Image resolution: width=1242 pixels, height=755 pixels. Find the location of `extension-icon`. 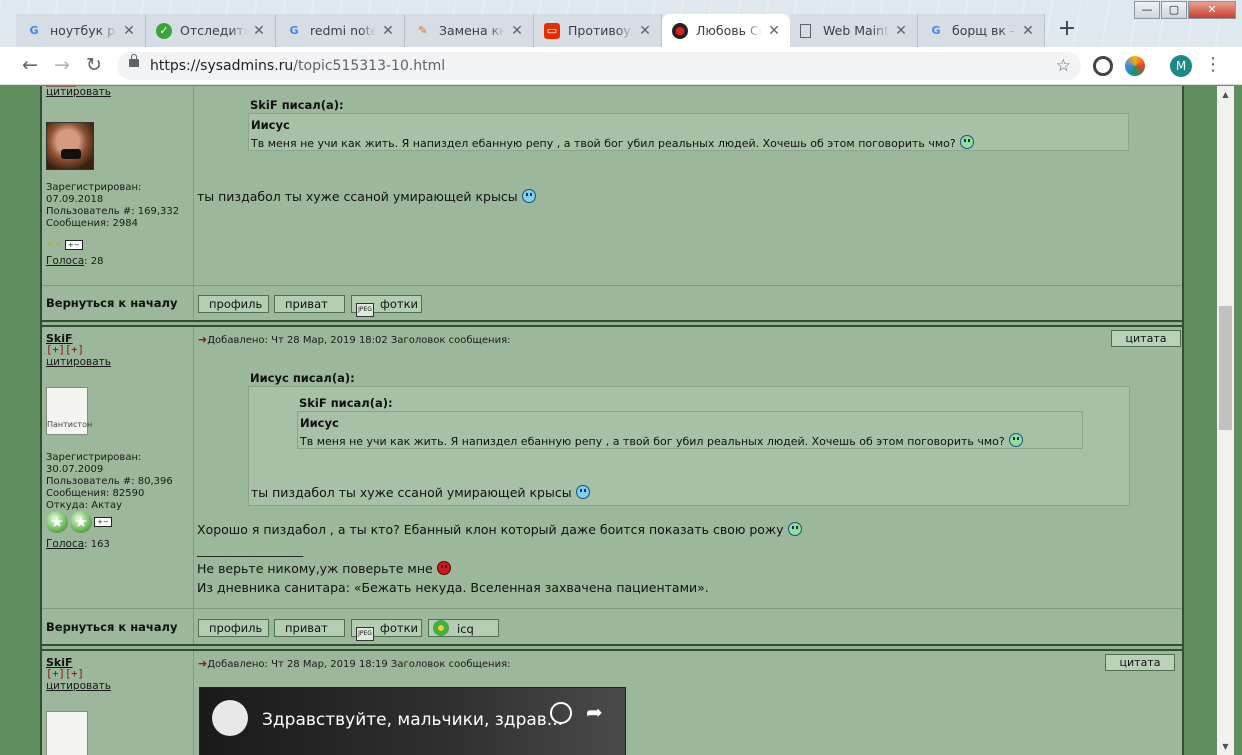

extension-icon is located at coordinates (1103, 66).